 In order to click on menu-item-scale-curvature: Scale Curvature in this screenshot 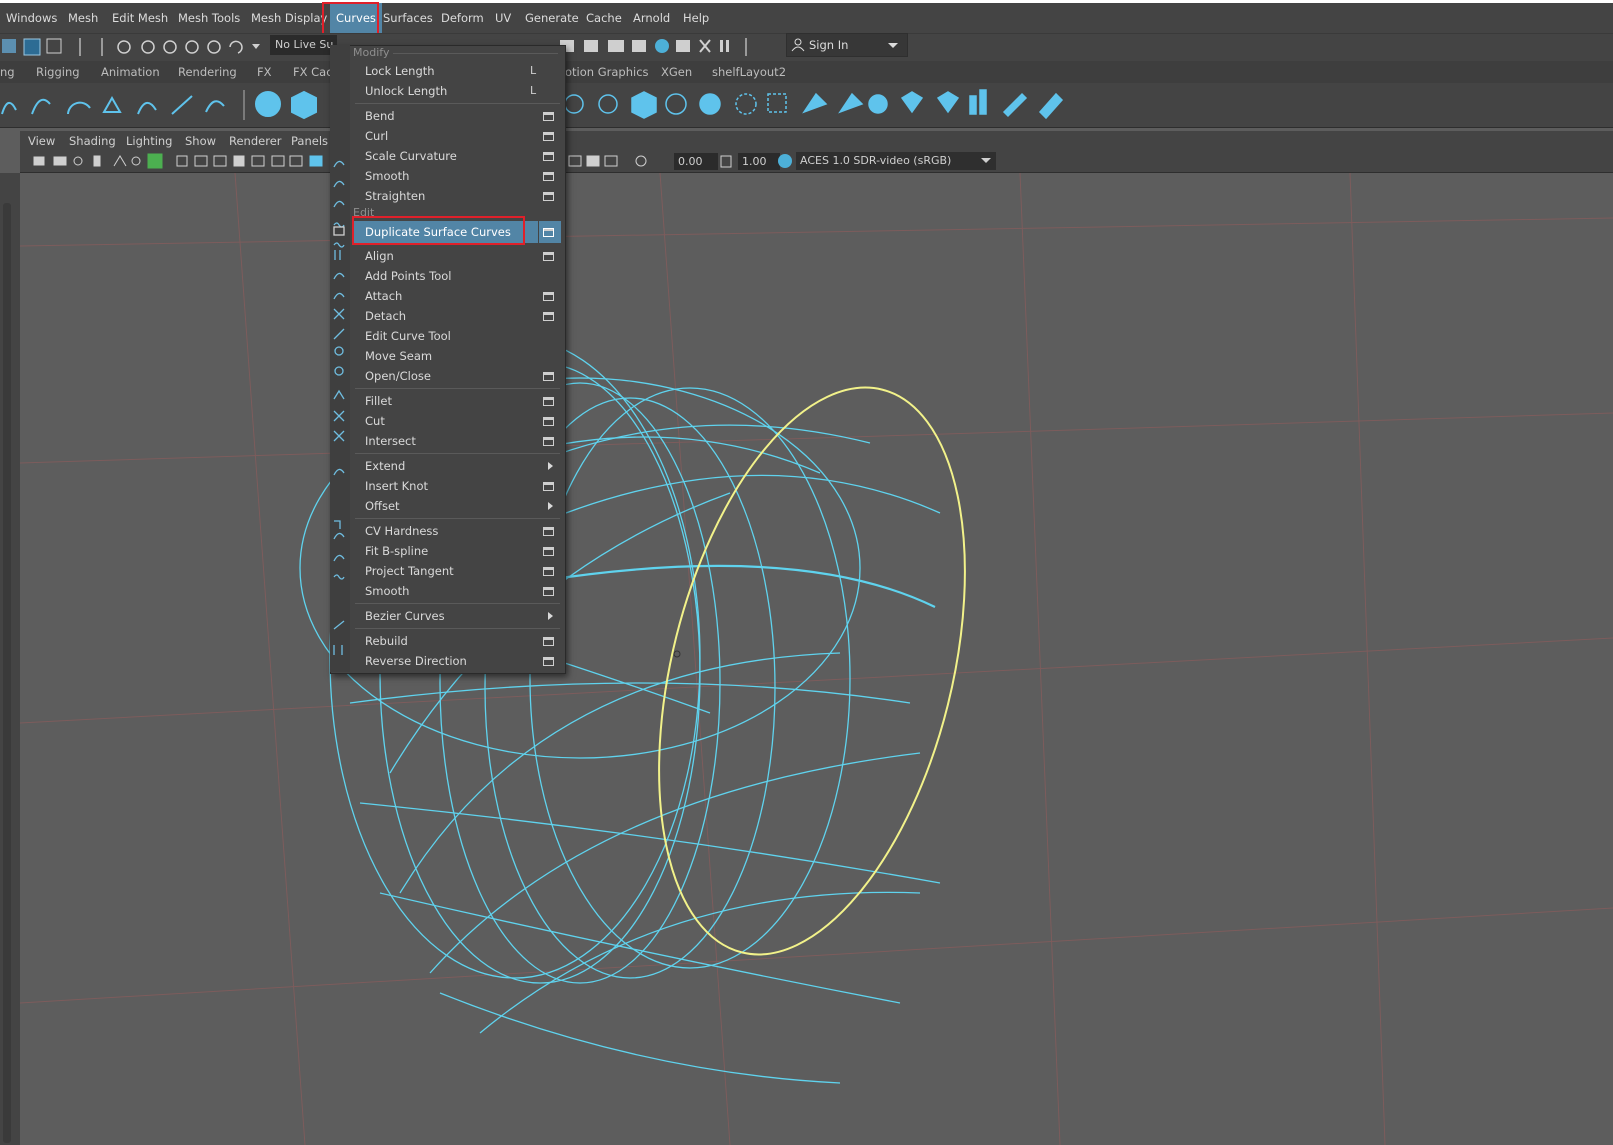, I will do `click(411, 156)`.